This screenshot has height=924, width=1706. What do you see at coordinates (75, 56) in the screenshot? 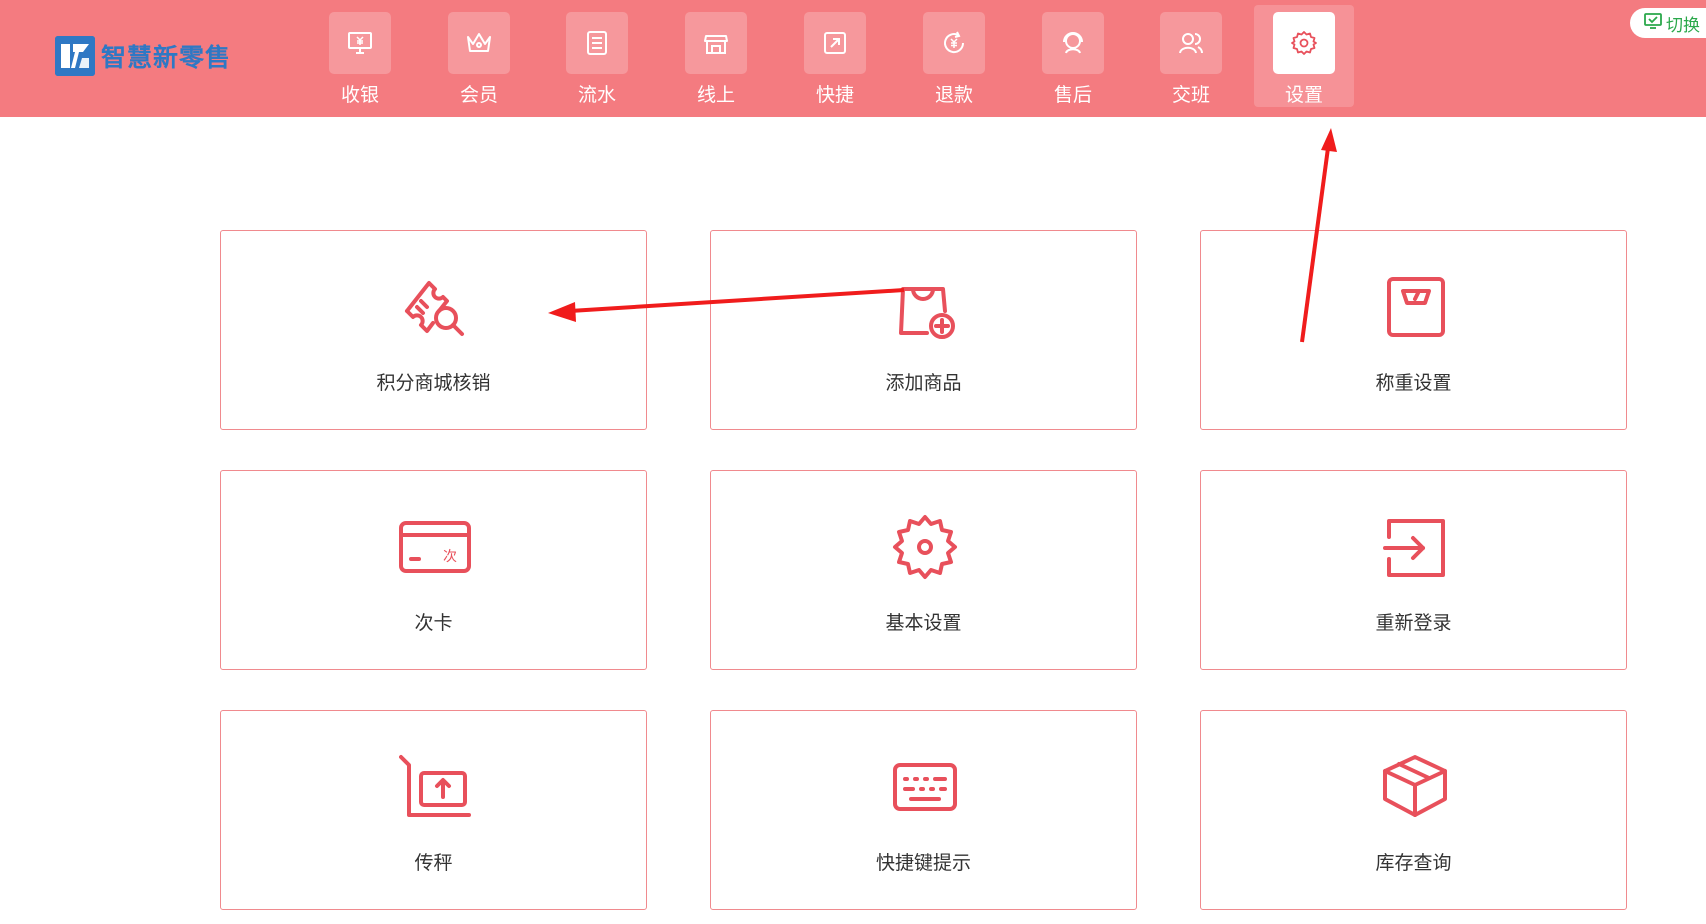
I see `logo-mark-icon` at bounding box center [75, 56].